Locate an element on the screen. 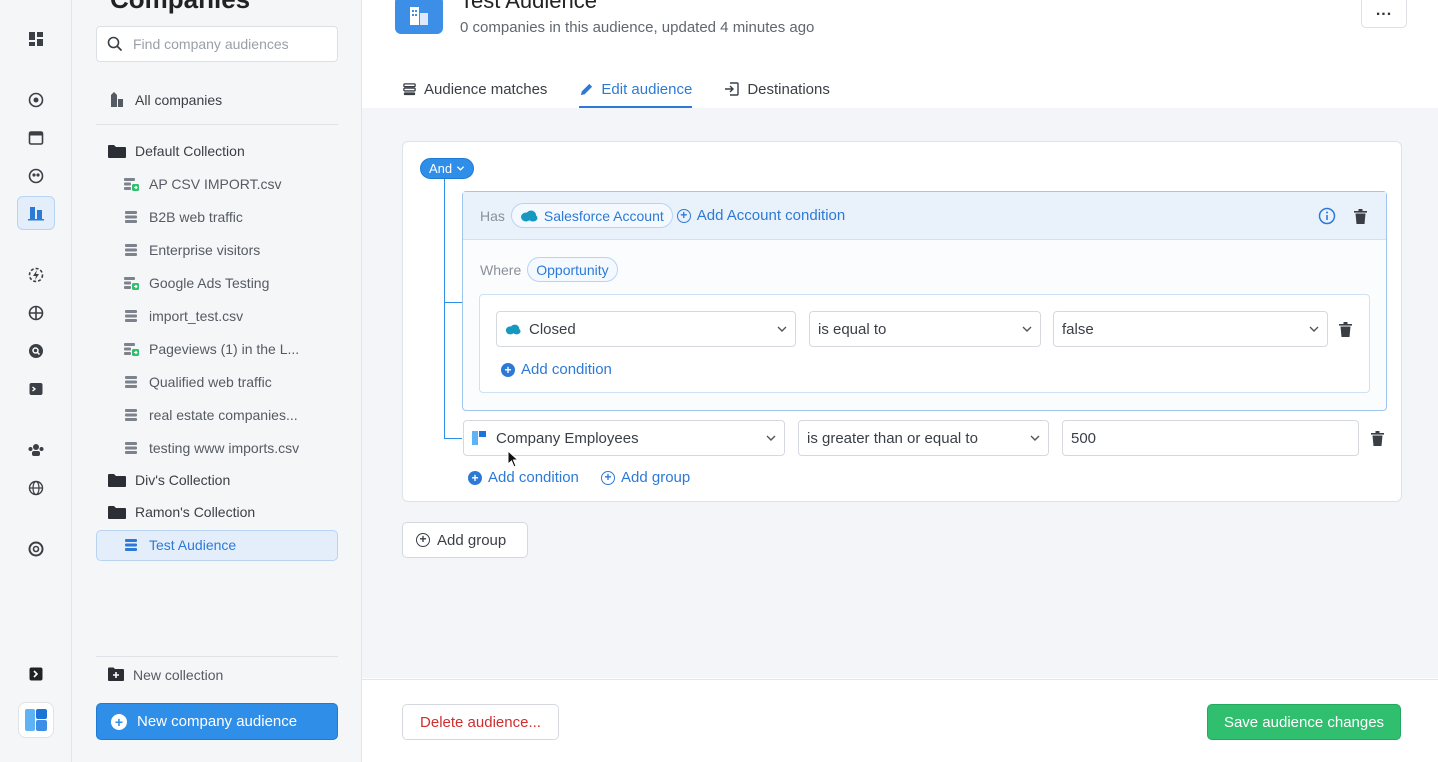  save-audience-button: Save audience changes is located at coordinates (1304, 722).